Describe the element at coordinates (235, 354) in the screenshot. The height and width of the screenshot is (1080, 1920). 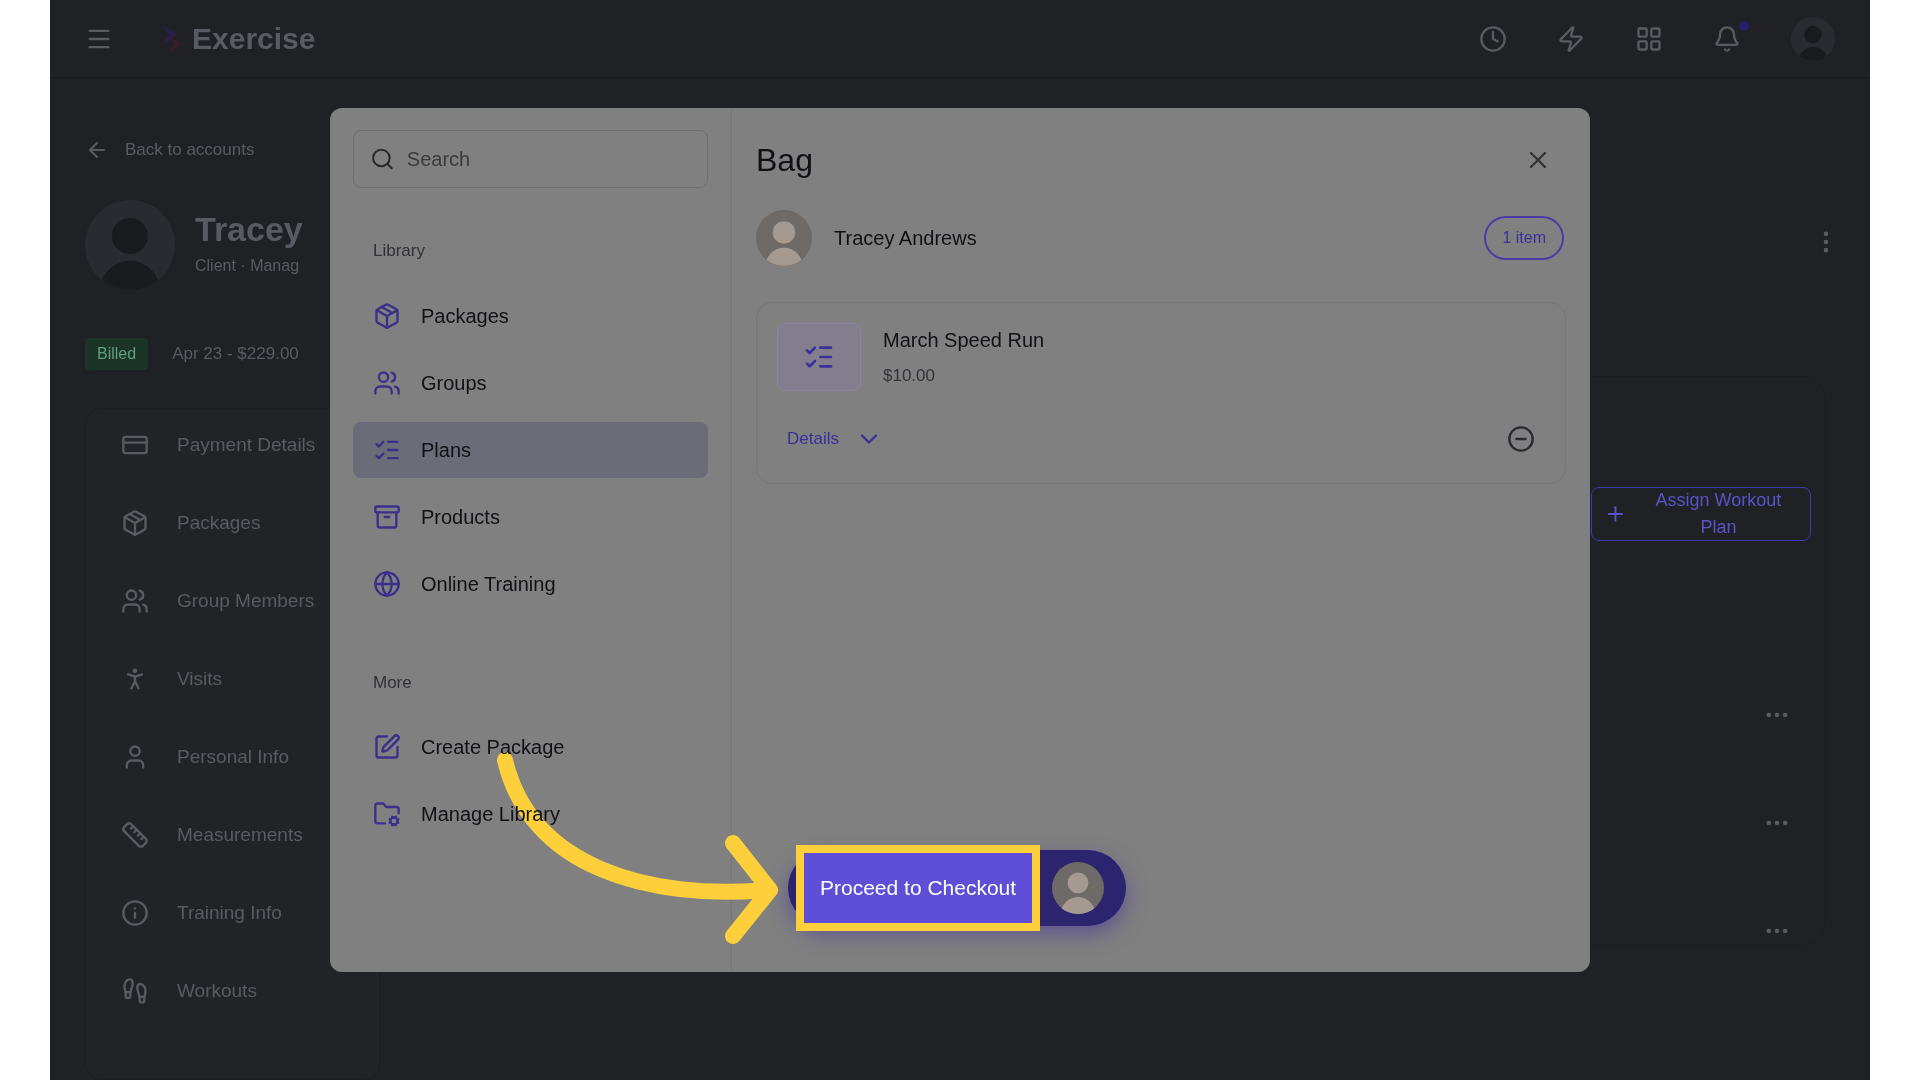
I see `billing-info: Apr 23 - $229.00` at that location.